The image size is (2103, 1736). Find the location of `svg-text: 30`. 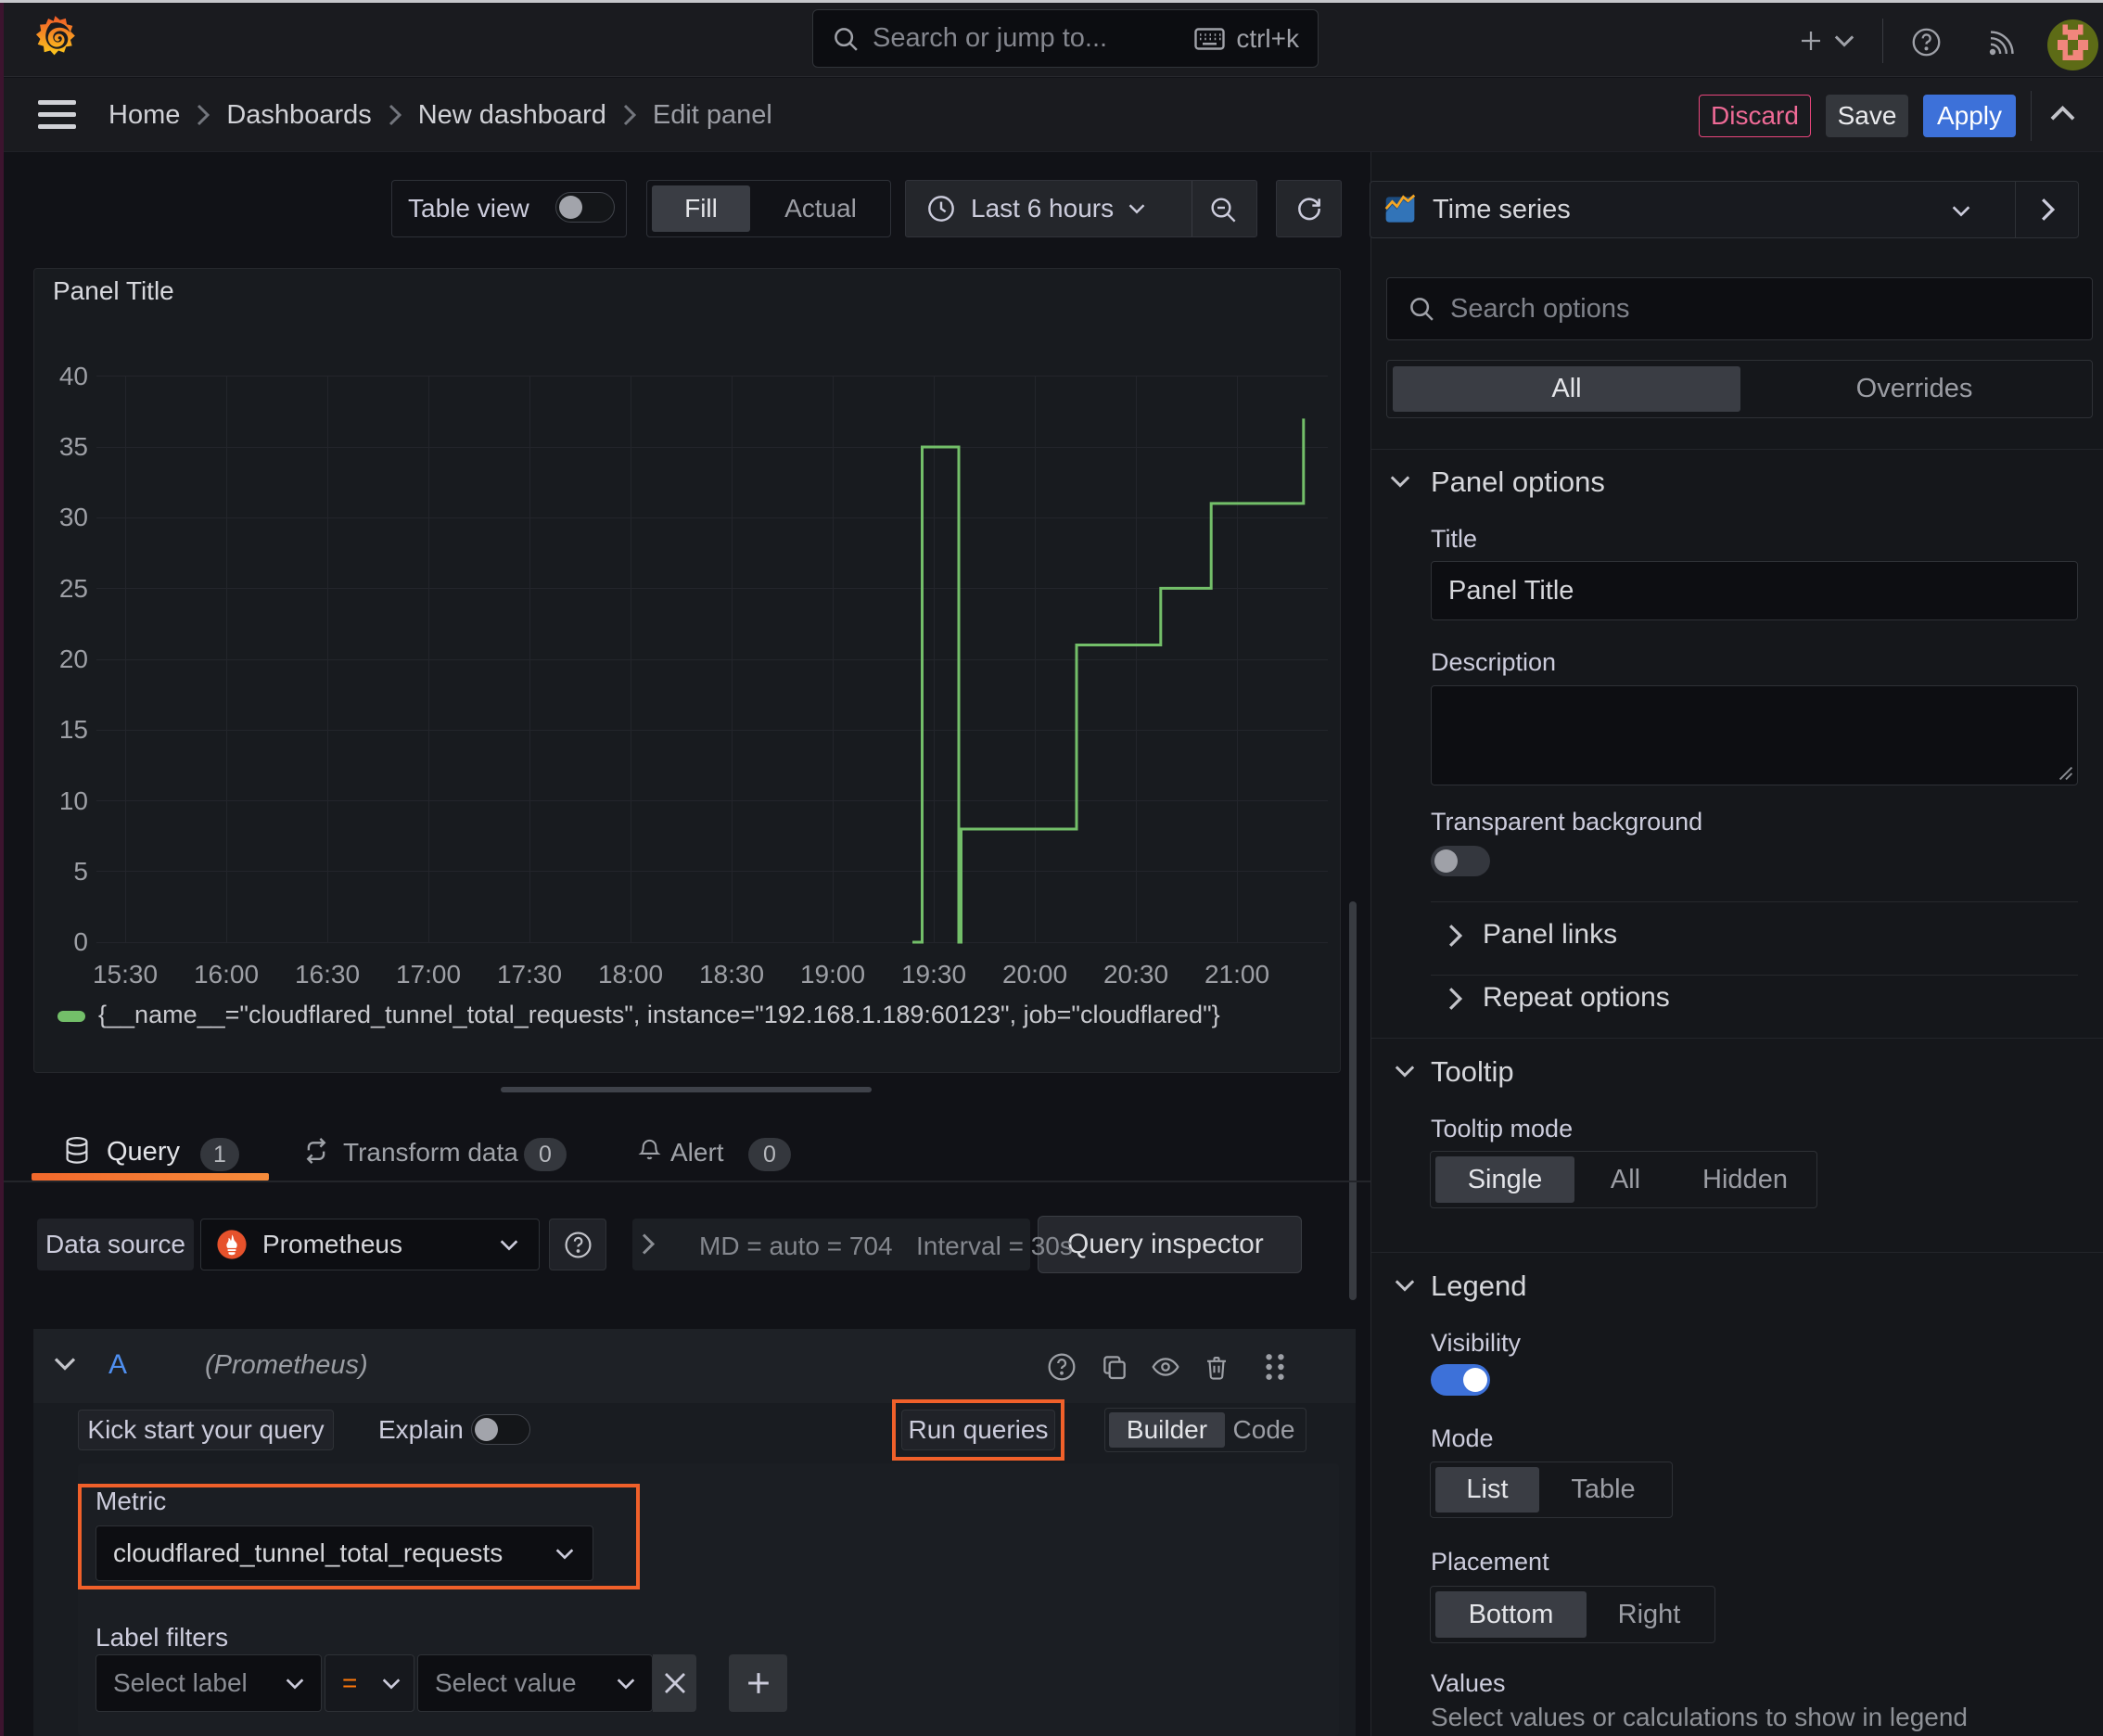

svg-text: 30 is located at coordinates (73, 517).